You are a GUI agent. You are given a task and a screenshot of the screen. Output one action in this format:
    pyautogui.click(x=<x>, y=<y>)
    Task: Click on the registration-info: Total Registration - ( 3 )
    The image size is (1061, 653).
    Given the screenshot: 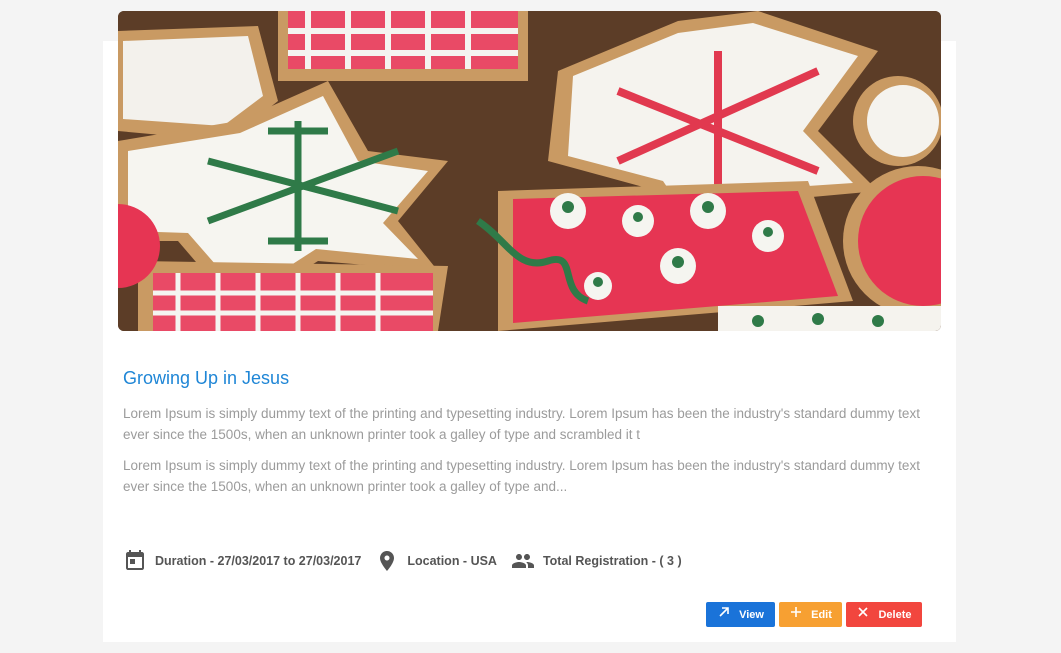 What is the action you would take?
    pyautogui.click(x=596, y=561)
    